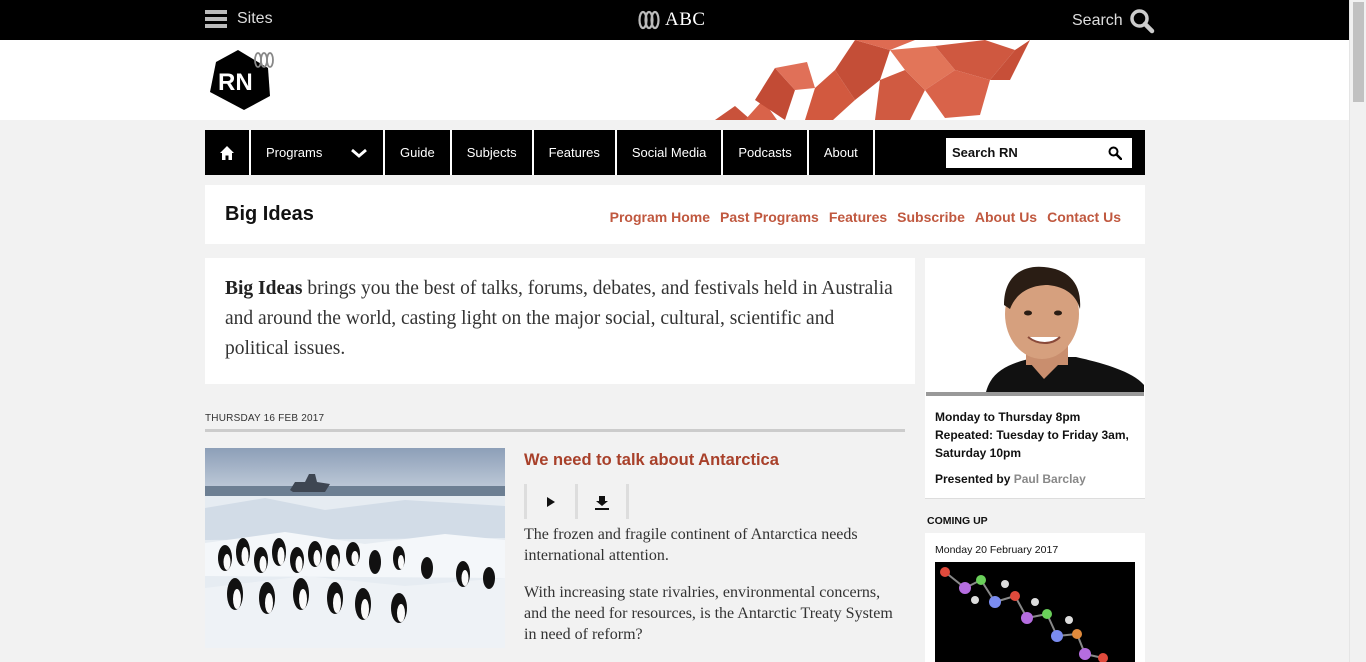 This screenshot has height=662, width=1366. I want to click on link-past-programs: Past Programs, so click(769, 217).